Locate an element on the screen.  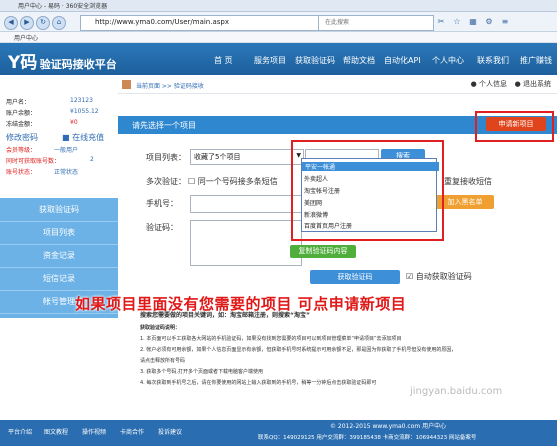
concurrent-label: 同时可获取账号数： is located at coordinates (33, 161).